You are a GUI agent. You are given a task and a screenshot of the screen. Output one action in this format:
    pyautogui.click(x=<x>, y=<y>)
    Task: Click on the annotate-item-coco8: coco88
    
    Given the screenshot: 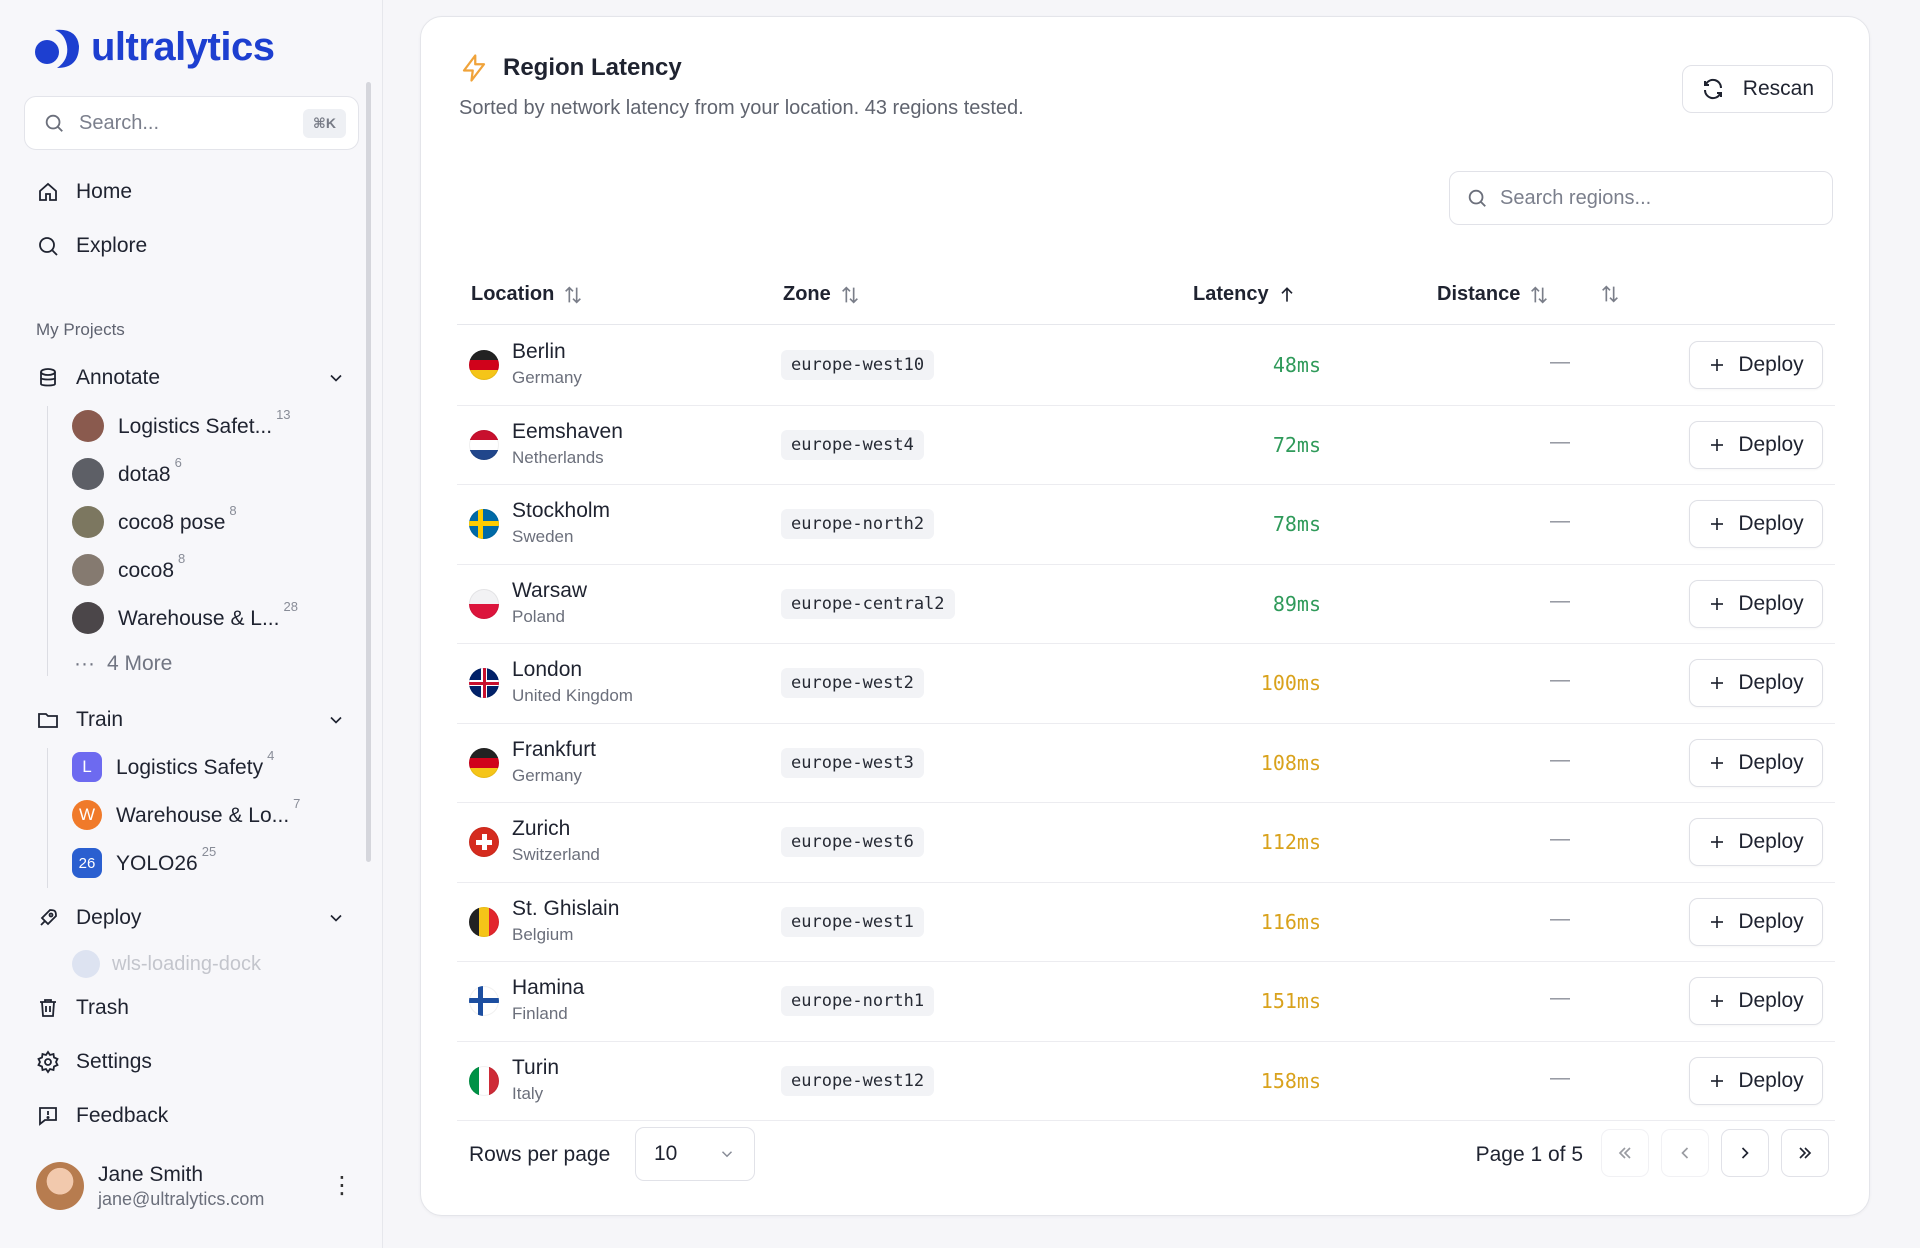 What is the action you would take?
    pyautogui.click(x=128, y=568)
    